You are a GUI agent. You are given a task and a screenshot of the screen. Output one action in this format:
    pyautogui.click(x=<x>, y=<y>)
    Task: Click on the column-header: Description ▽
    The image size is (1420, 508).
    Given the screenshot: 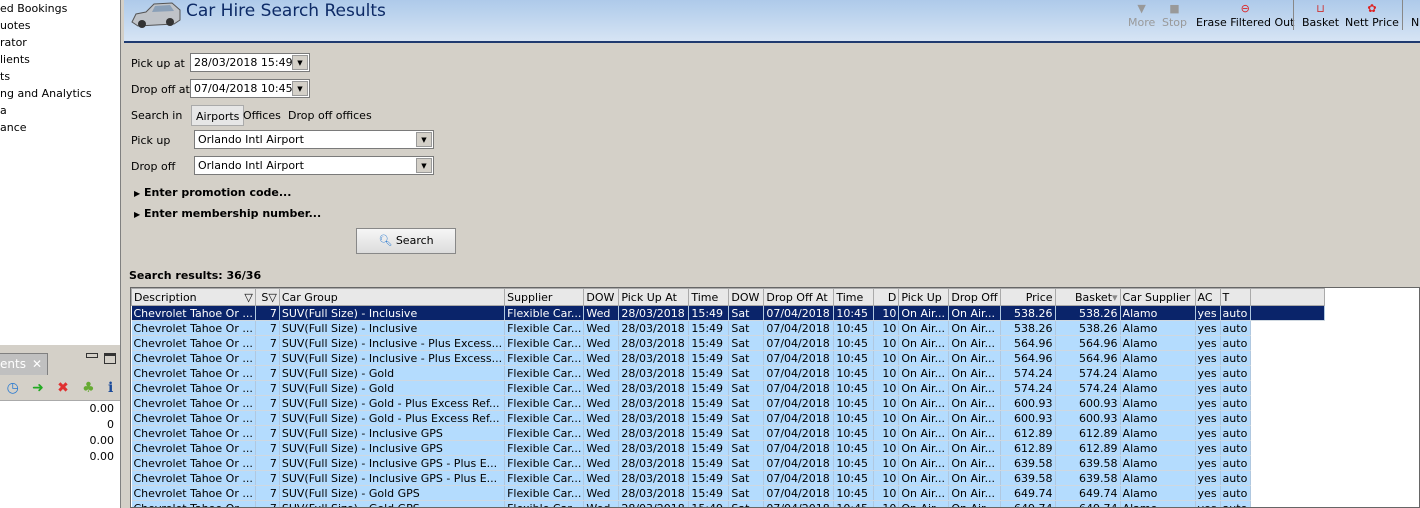 What is the action you would take?
    pyautogui.click(x=193, y=297)
    